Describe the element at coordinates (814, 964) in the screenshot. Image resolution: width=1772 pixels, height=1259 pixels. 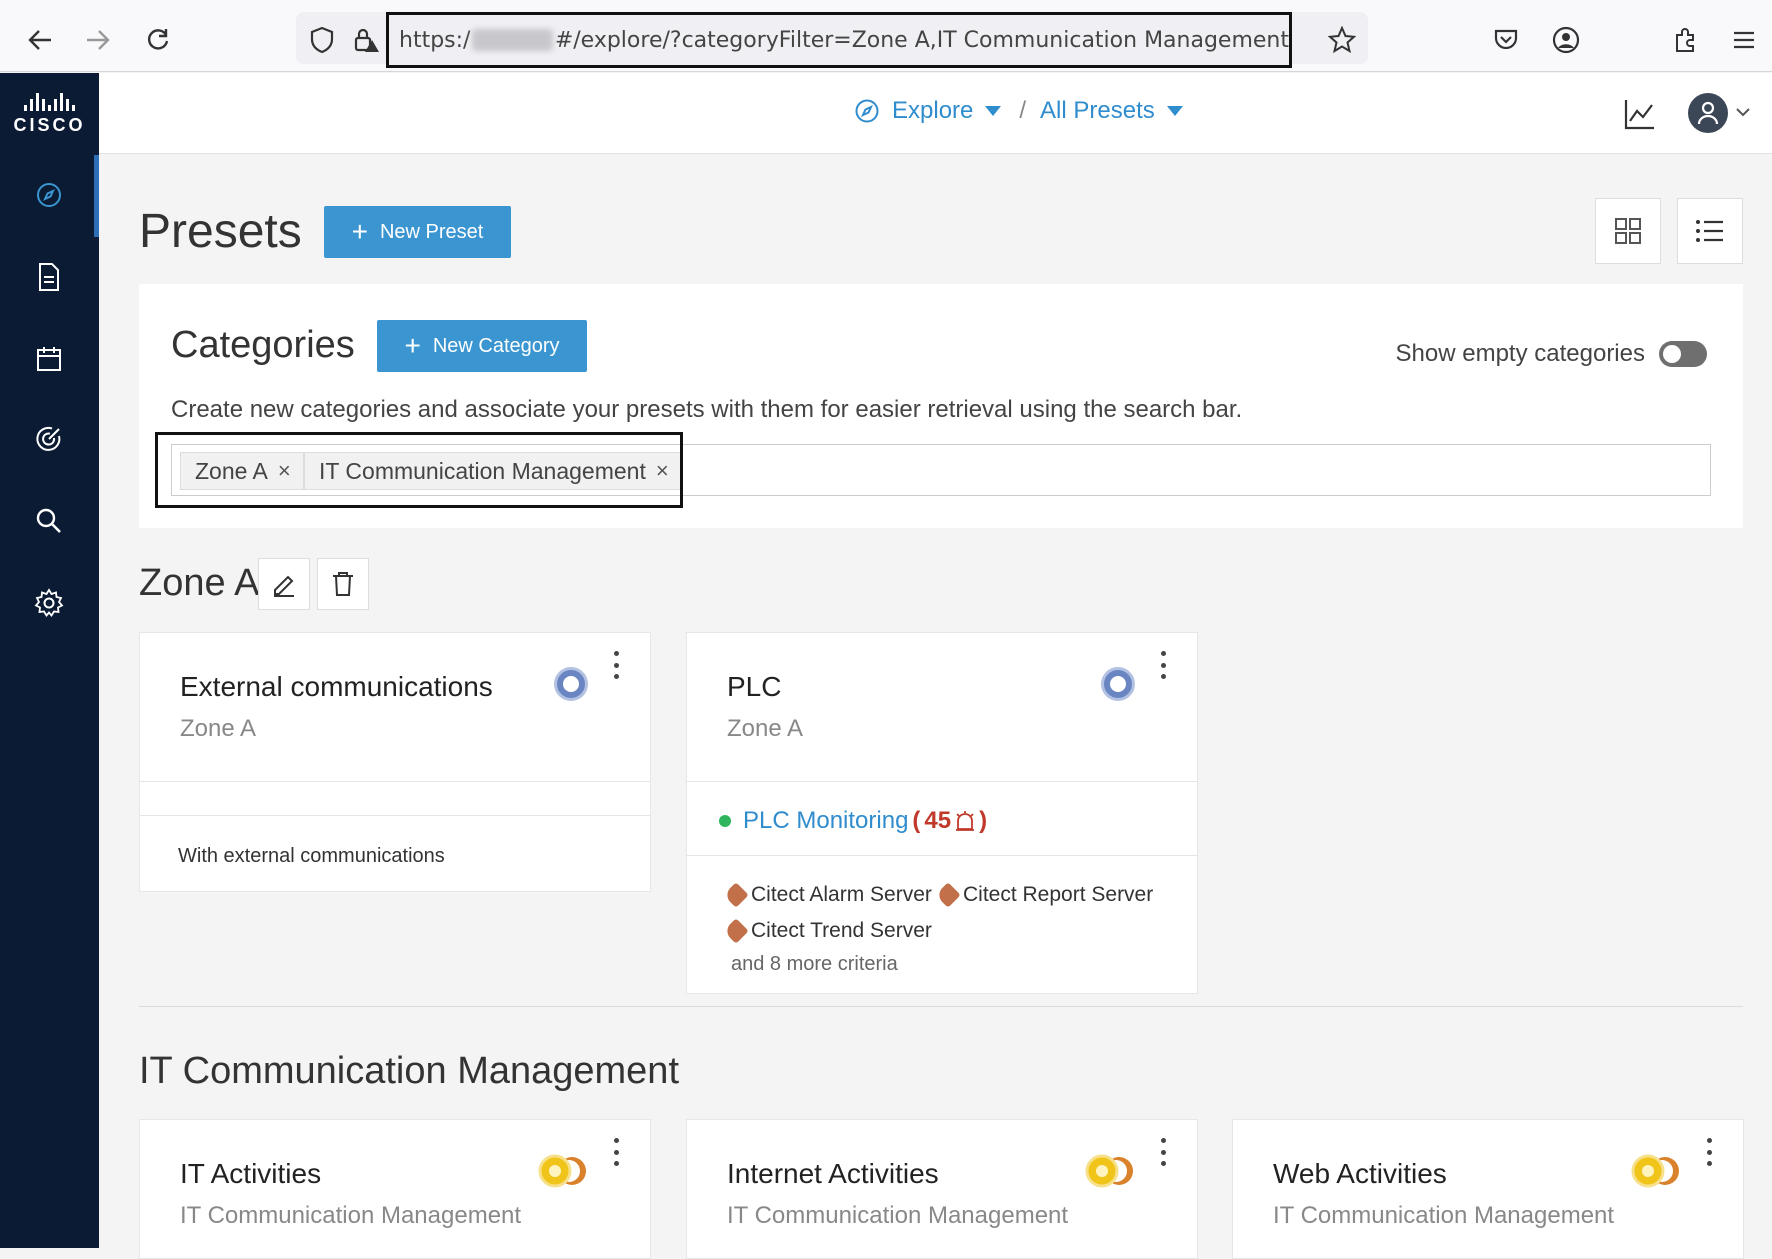
I see `more-criteria: and 8 more criteria` at that location.